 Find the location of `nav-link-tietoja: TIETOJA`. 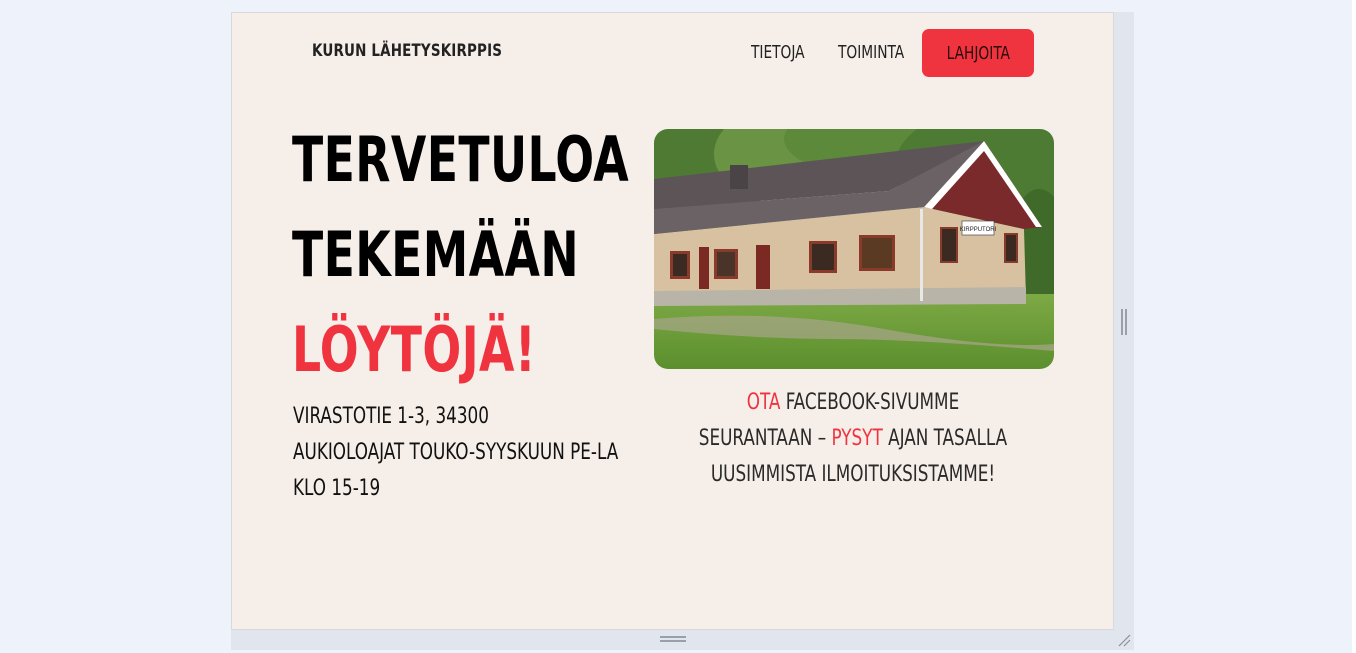

nav-link-tietoja: TIETOJA is located at coordinates (778, 52).